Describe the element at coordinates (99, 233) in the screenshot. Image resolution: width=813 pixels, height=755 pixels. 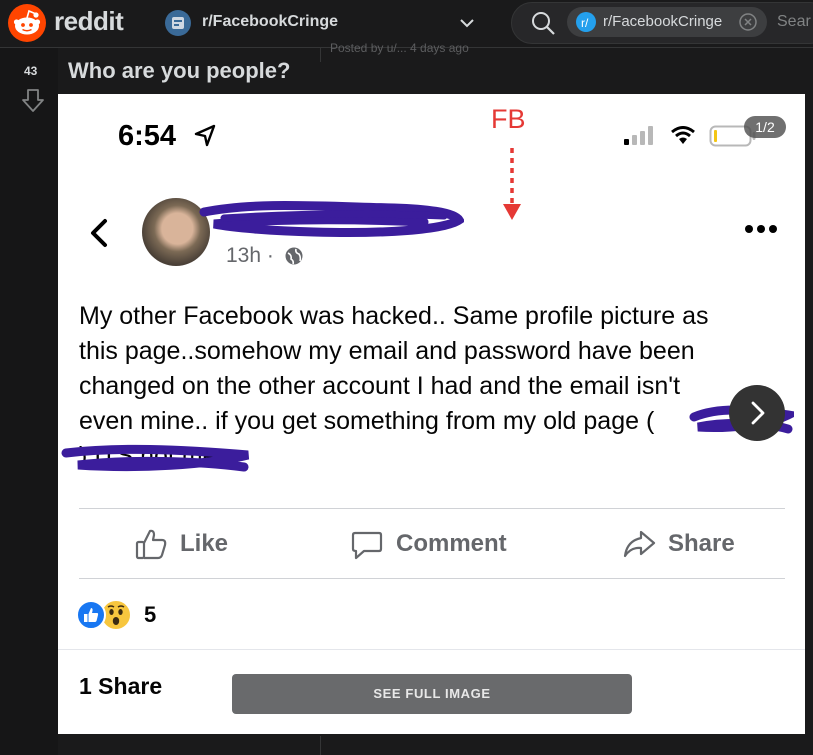
I see `back-icon` at that location.